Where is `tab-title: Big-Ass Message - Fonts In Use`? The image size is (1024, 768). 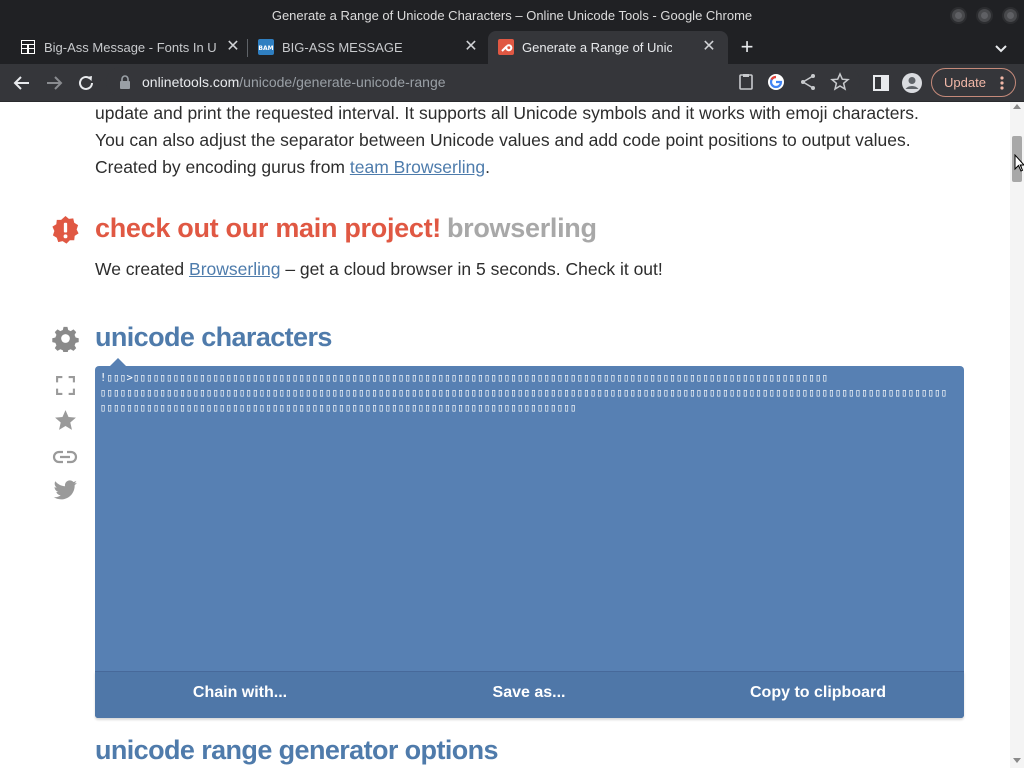
tab-title: Big-Ass Message - Fonts In Use is located at coordinates (130, 47).